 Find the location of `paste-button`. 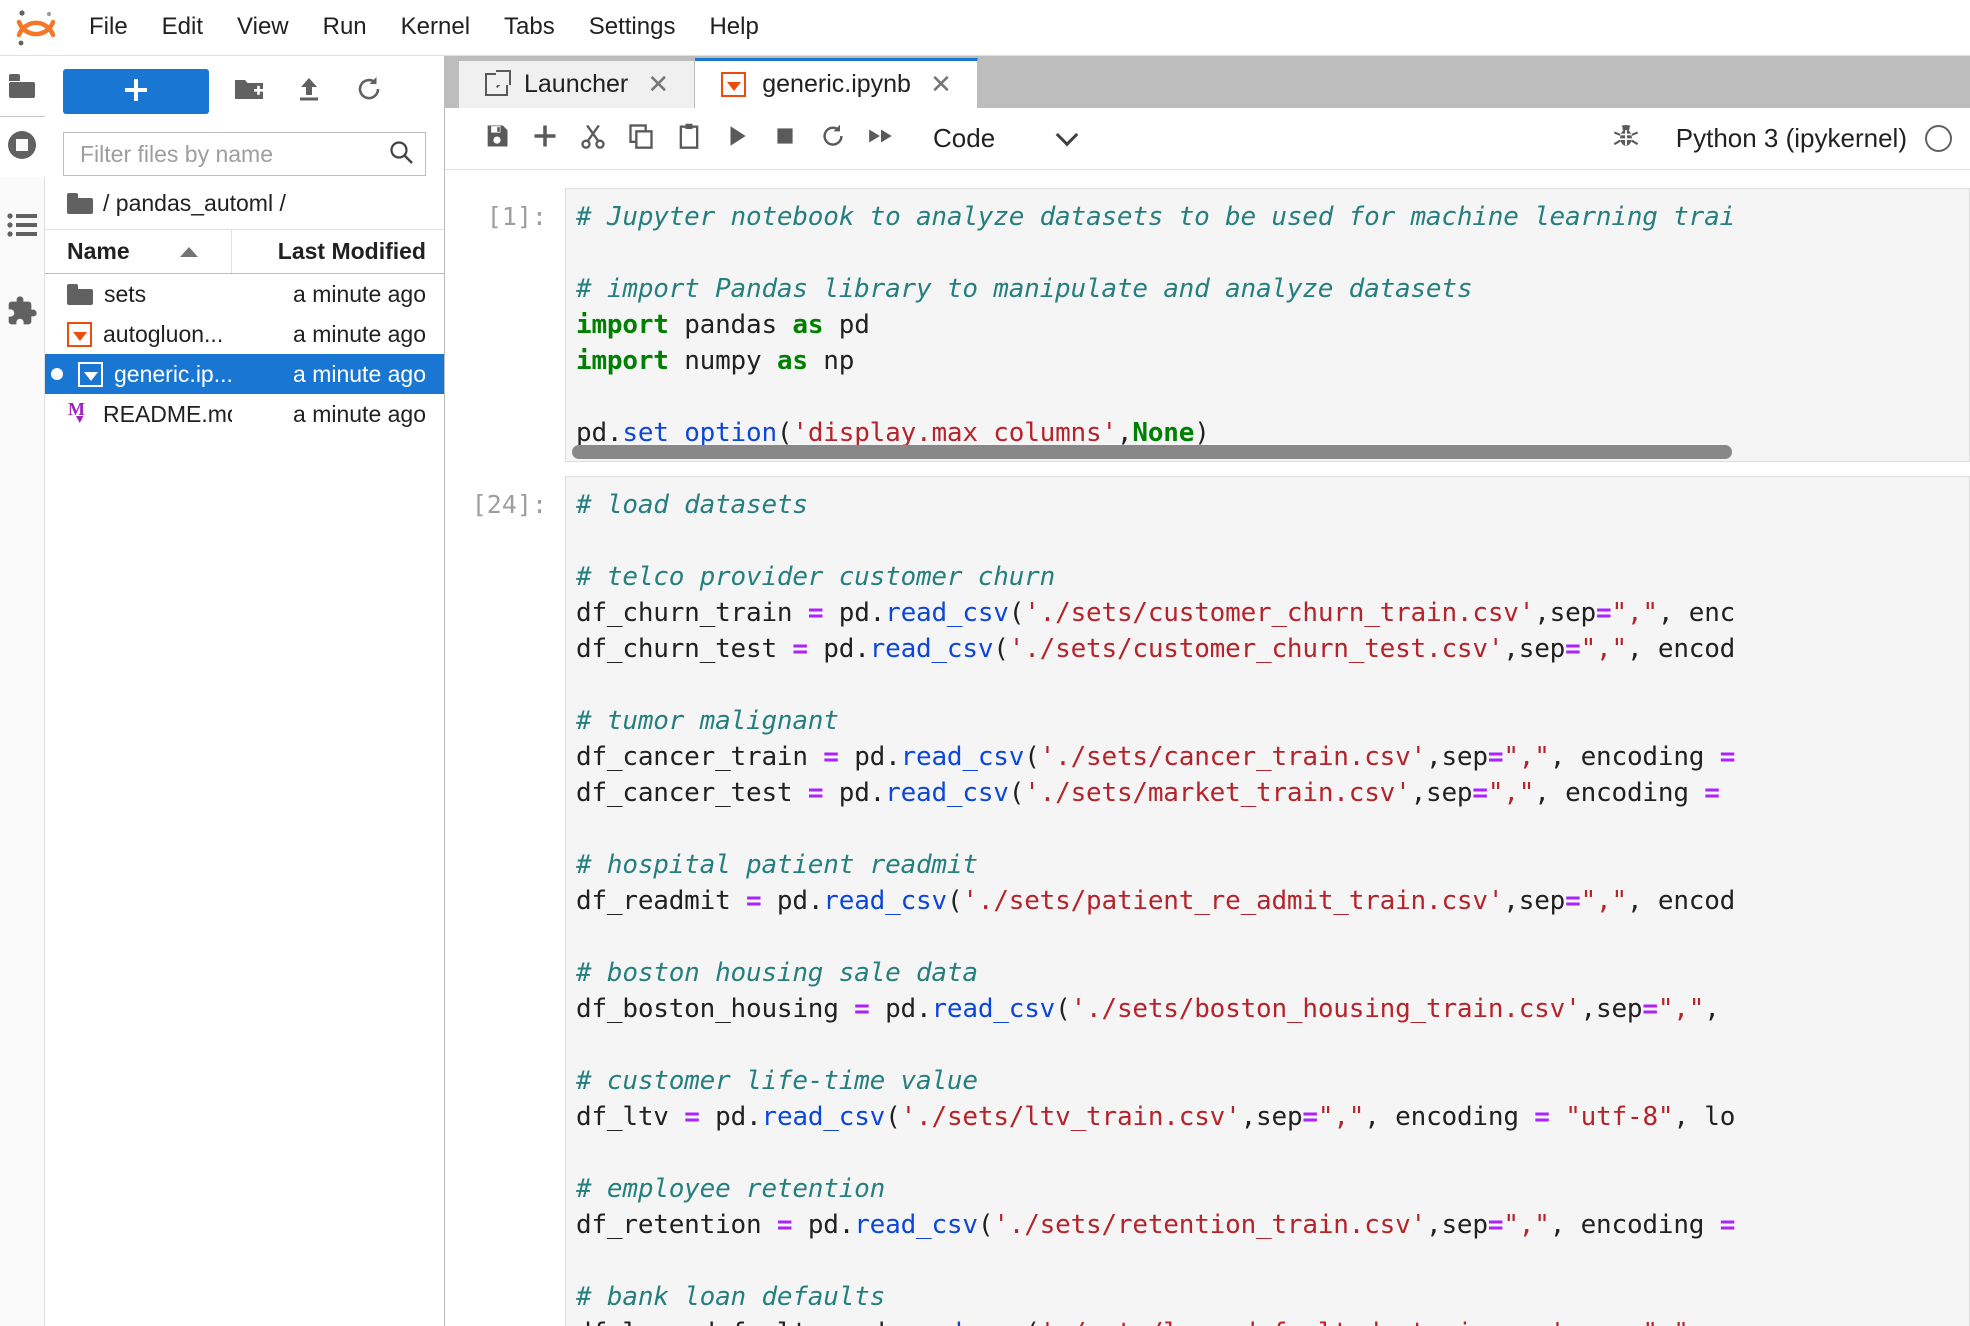

paste-button is located at coordinates (689, 139).